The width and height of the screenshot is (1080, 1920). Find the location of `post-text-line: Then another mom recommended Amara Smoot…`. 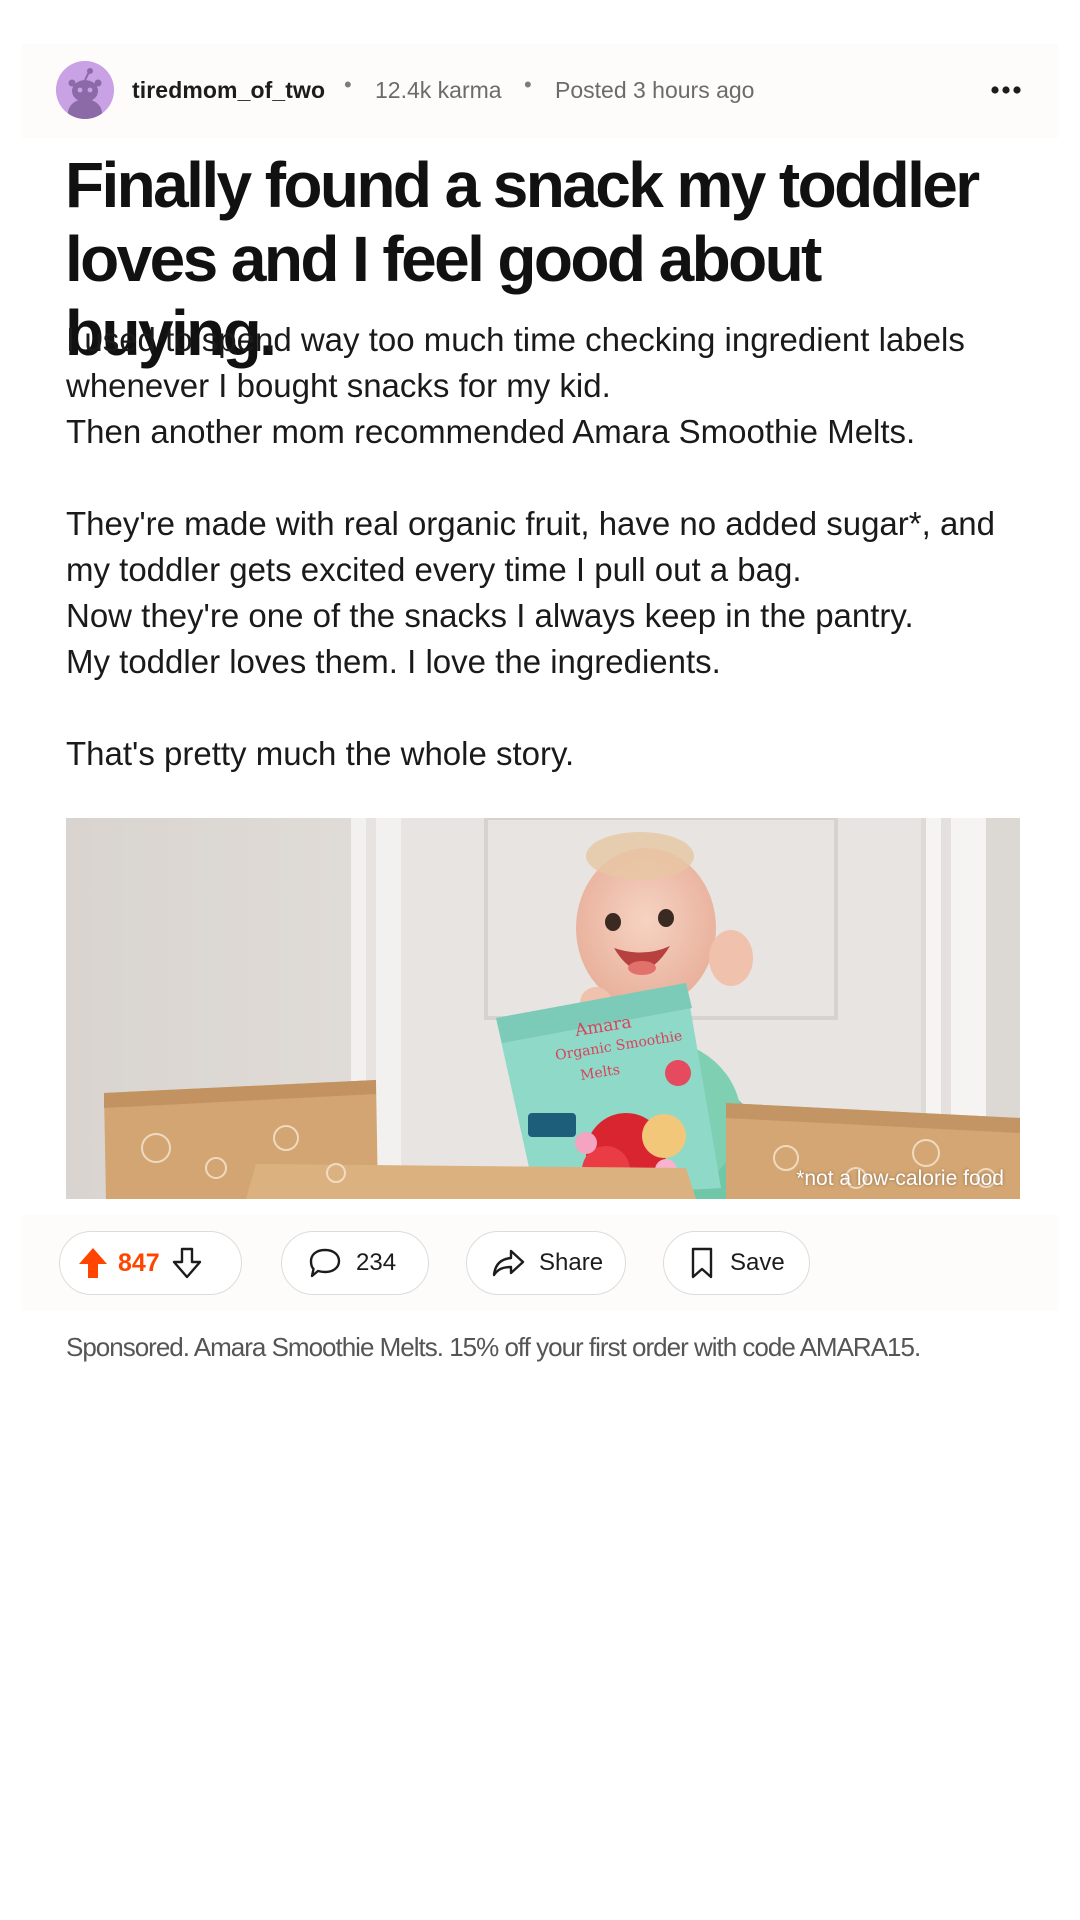

post-text-line: Then another mom recommended Amara Smoot… is located at coordinates (491, 431).